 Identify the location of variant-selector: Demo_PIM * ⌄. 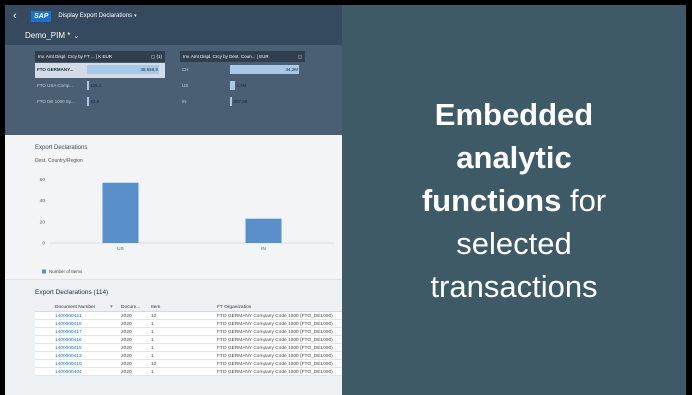
(173, 36).